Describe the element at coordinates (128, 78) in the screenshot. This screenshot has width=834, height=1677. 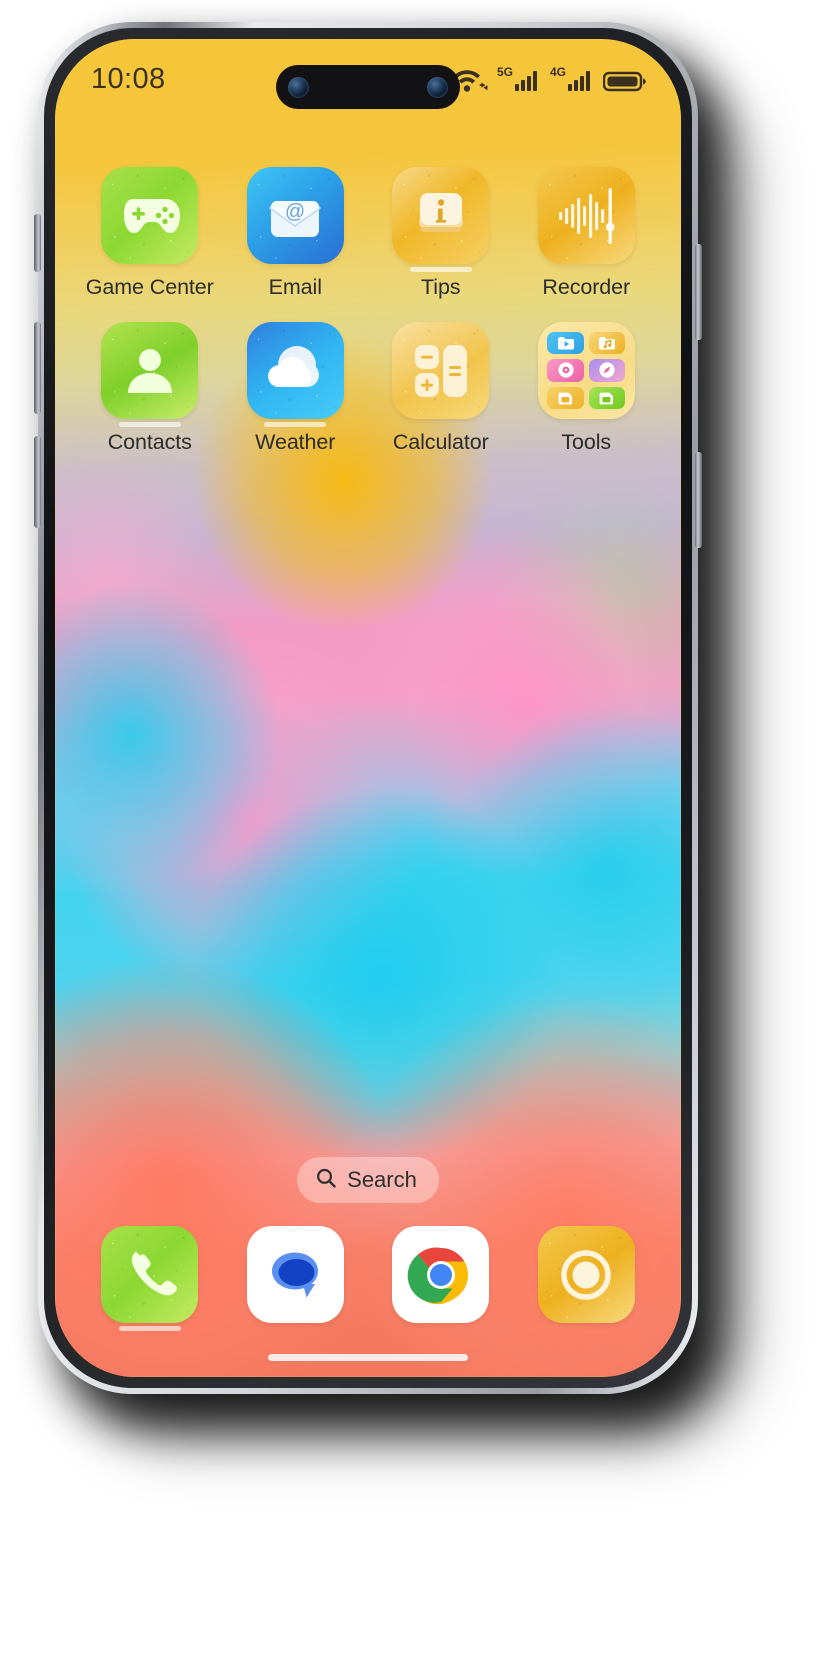
I see `status-bar-clock: 10:08` at that location.